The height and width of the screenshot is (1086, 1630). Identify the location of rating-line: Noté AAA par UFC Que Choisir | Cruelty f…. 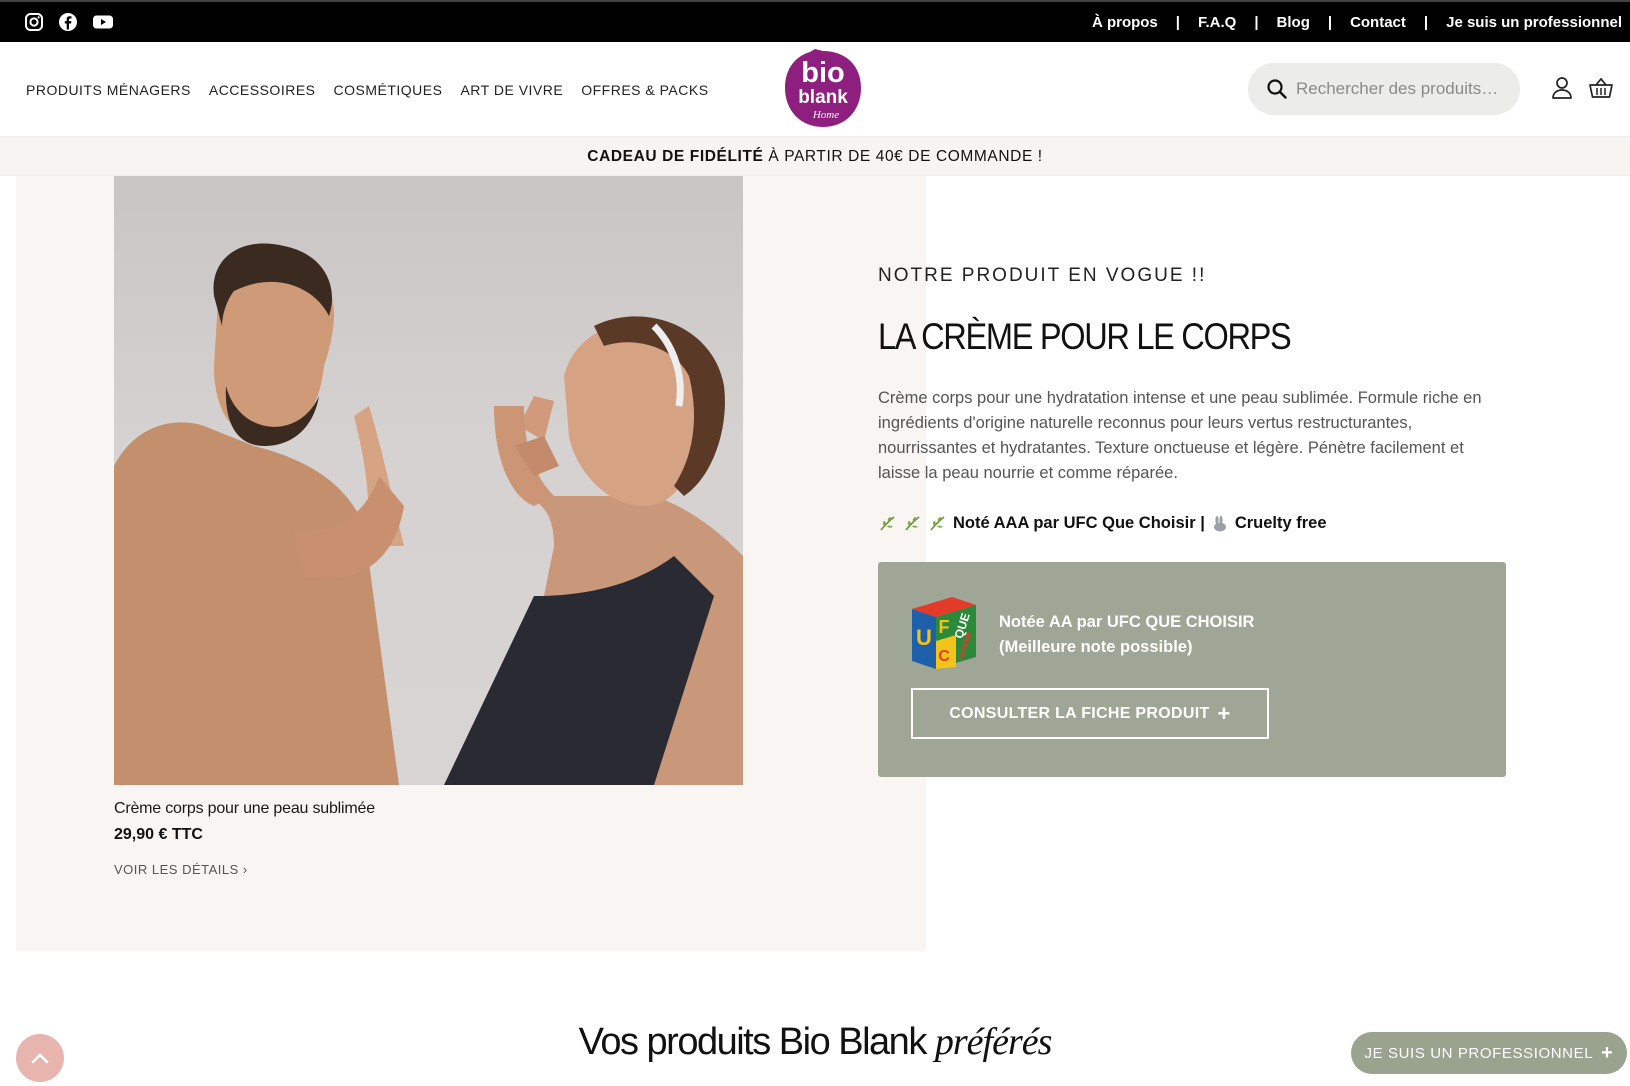
(1102, 523).